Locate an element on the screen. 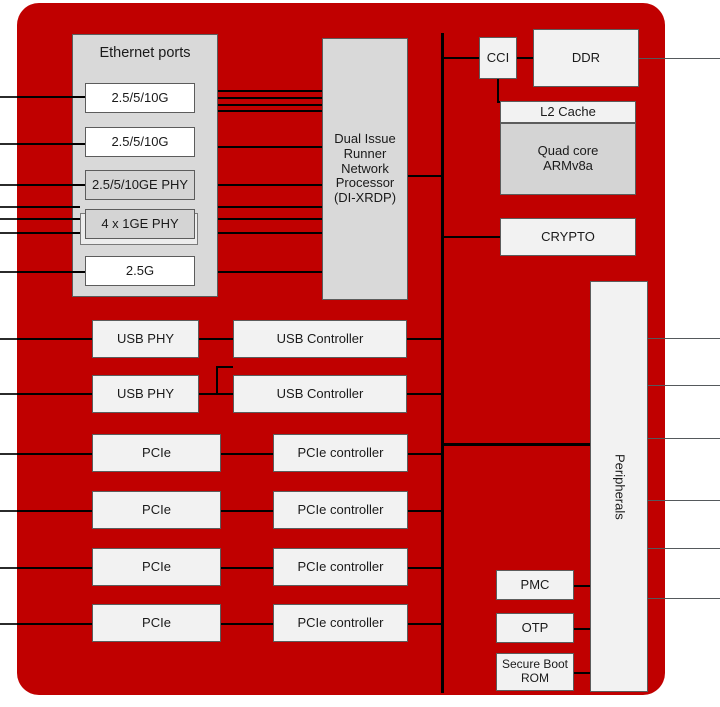 This screenshot has width=720, height=707. l2-cache-block: L2 Cache is located at coordinates (568, 112).